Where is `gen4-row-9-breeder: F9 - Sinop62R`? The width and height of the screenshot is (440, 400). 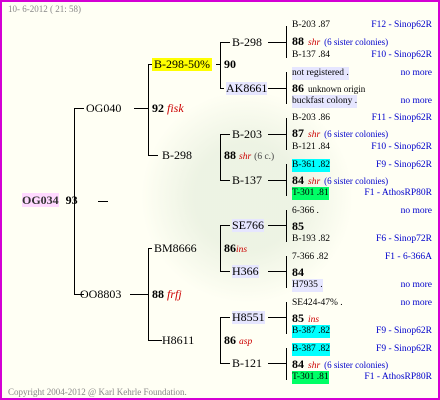 gen4-row-9-breeder: F9 - Sinop62R is located at coordinates (404, 165).